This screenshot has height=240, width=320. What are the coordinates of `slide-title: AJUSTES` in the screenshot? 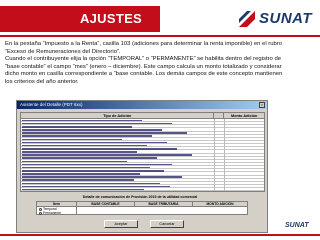 It's located at (111, 18).